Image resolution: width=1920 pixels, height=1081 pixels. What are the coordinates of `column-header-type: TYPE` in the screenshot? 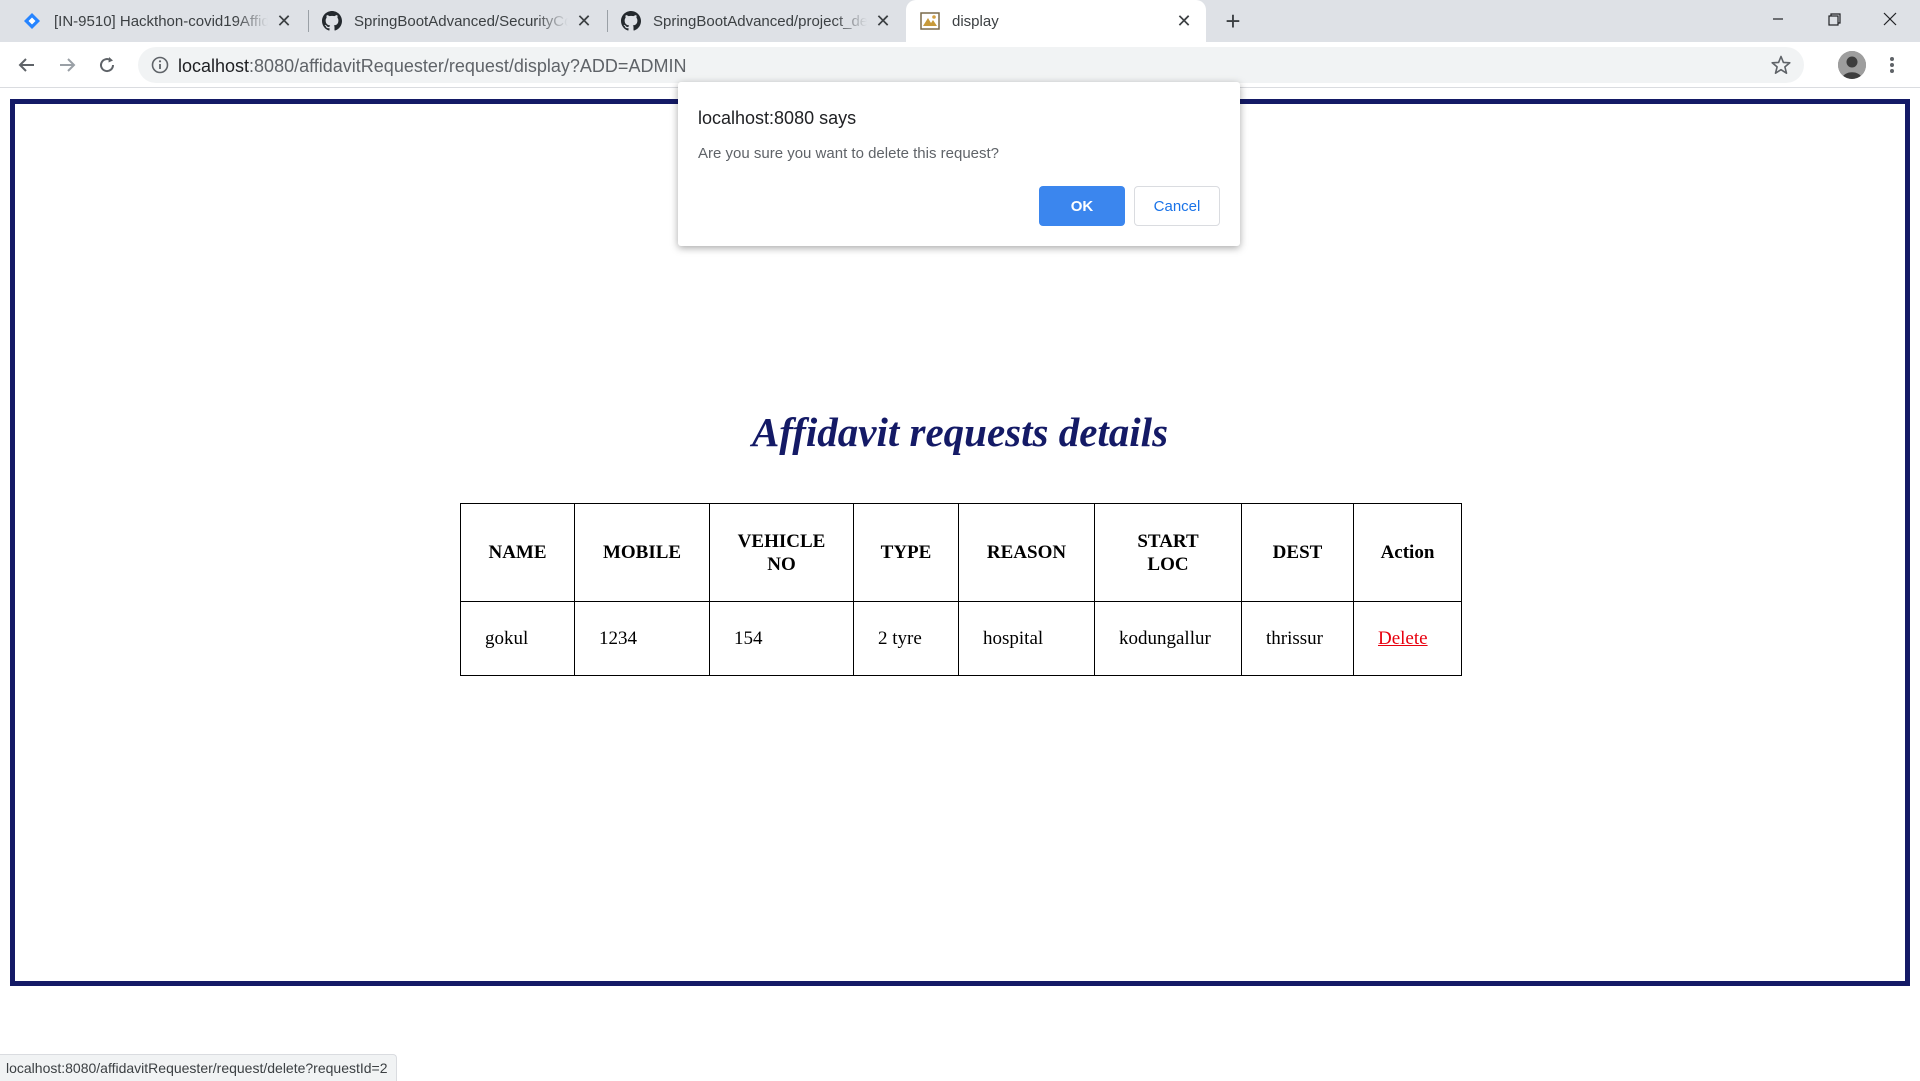 It's located at (906, 552).